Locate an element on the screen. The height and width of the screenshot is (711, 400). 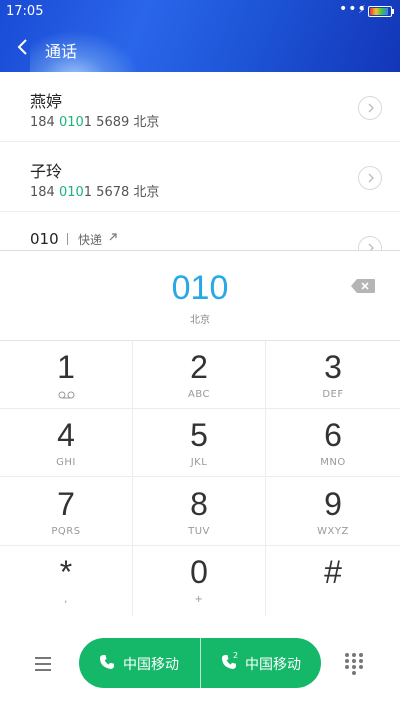
divider is located at coordinates (67, 239).